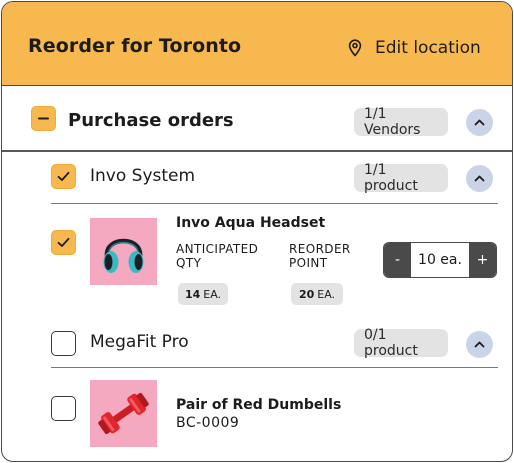 Image resolution: width=514 pixels, height=463 pixels. I want to click on anticipated-qty-value: 14 EA., so click(203, 294).